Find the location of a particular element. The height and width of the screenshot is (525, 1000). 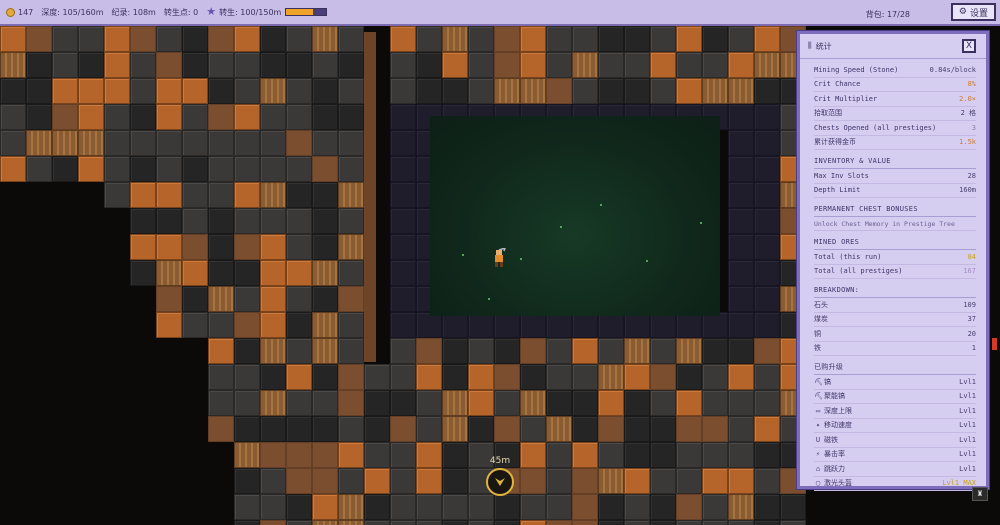

prestige-points: 转生点: 0 is located at coordinates (181, 12).